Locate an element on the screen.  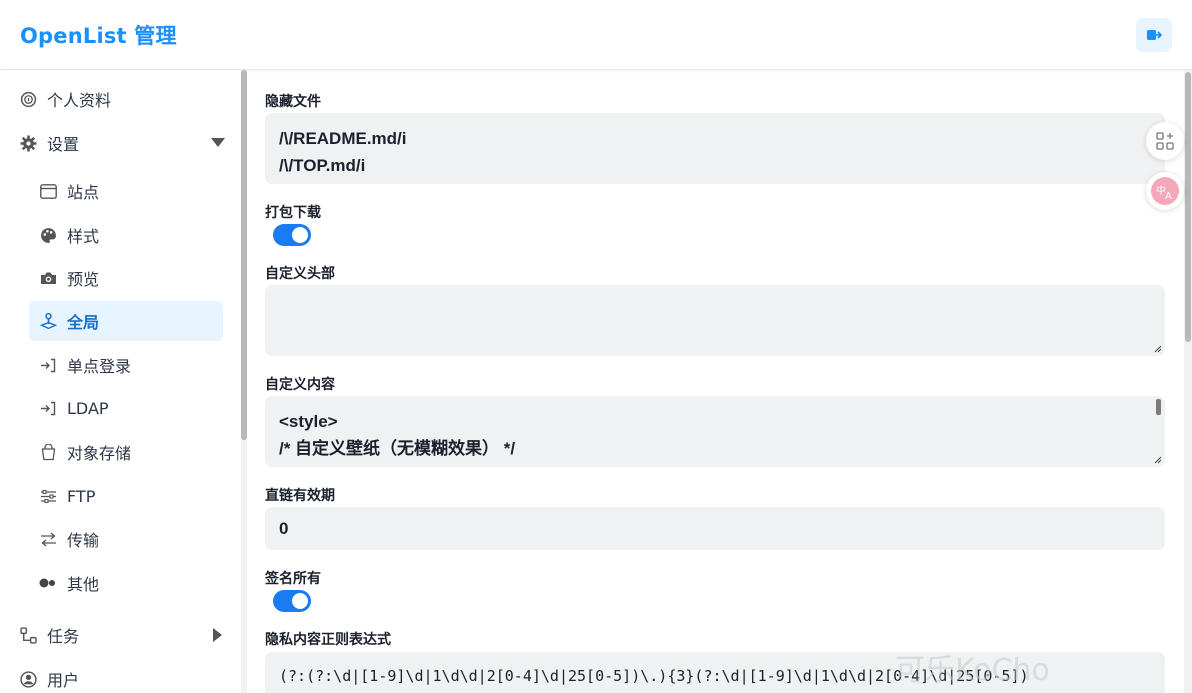
main-scrollbar-thumb is located at coordinates (1188, 207).